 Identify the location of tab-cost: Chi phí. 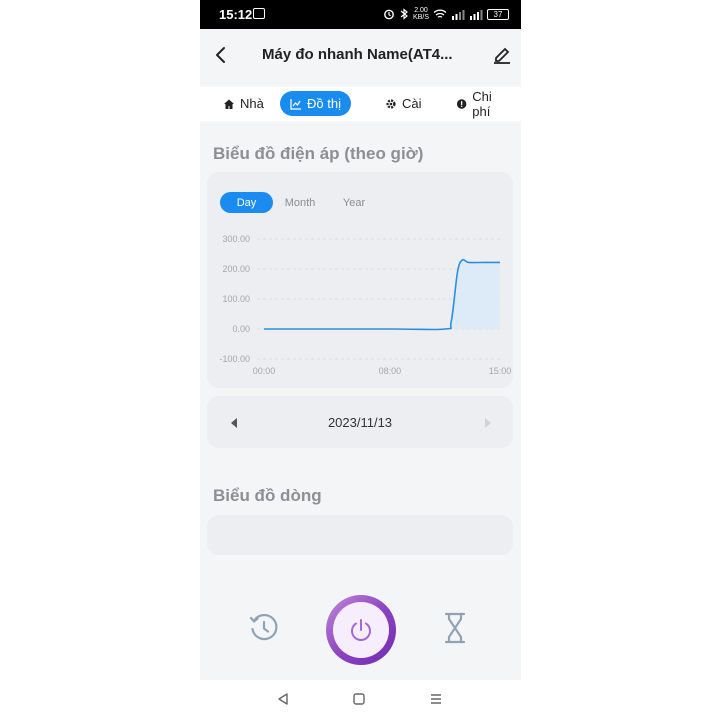
(483, 103).